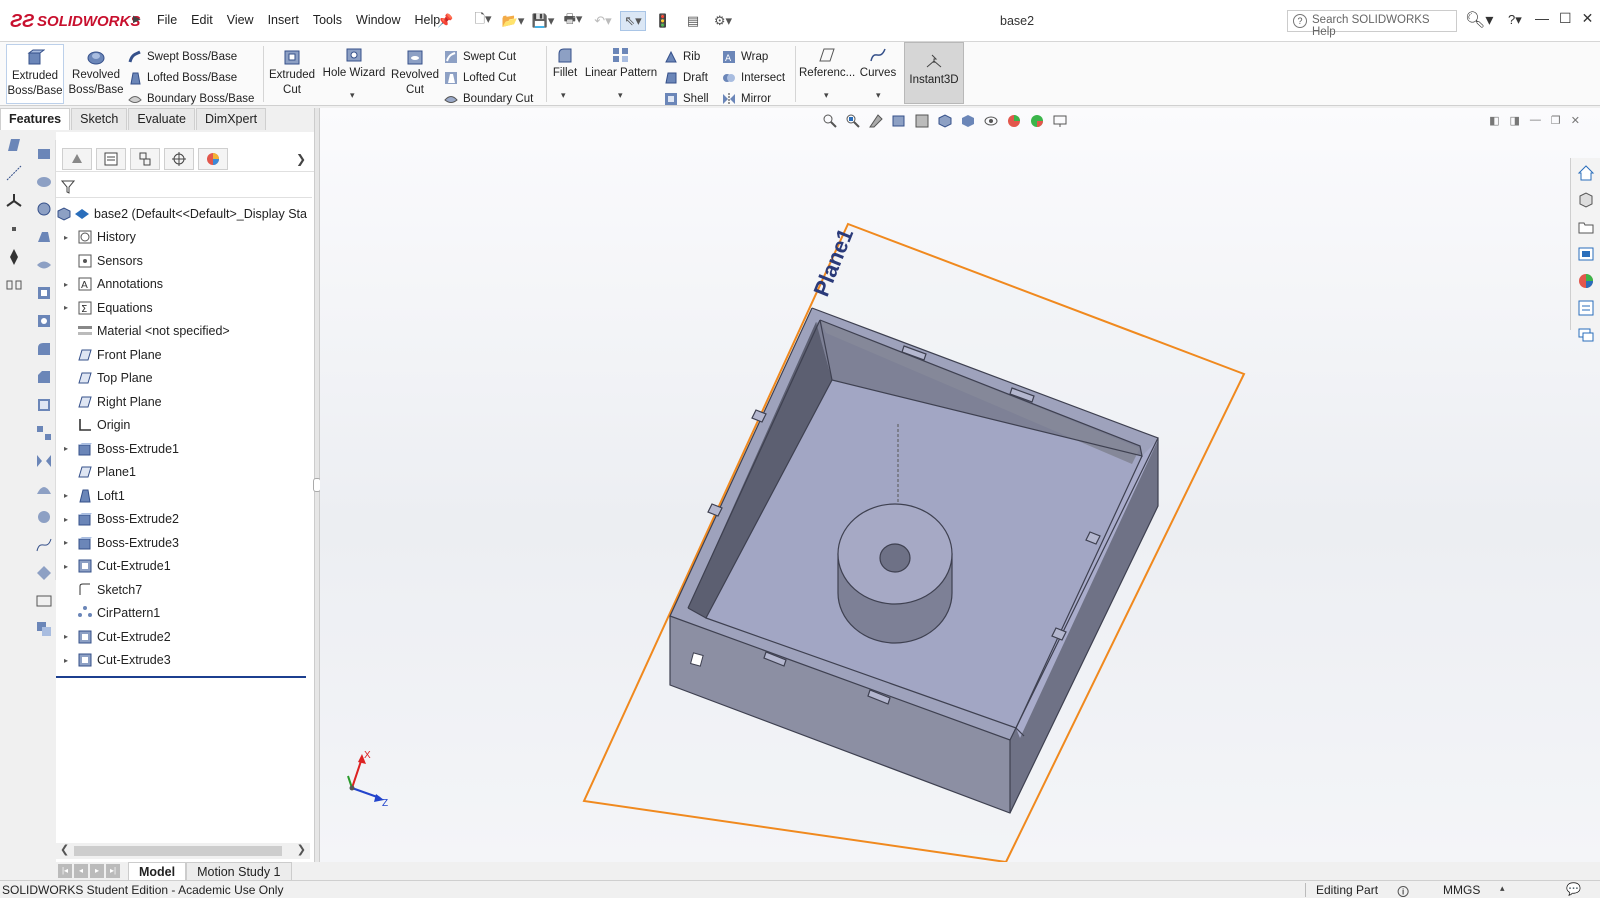  I want to click on move-icon, so click(14, 257).